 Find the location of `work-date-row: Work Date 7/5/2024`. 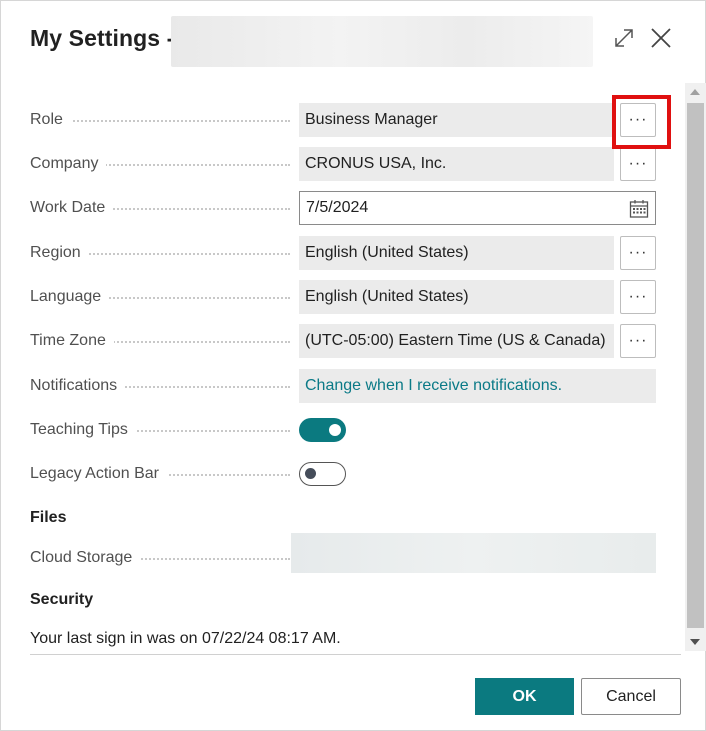

work-date-row: Work Date 7/5/2024 is located at coordinates (345, 208).